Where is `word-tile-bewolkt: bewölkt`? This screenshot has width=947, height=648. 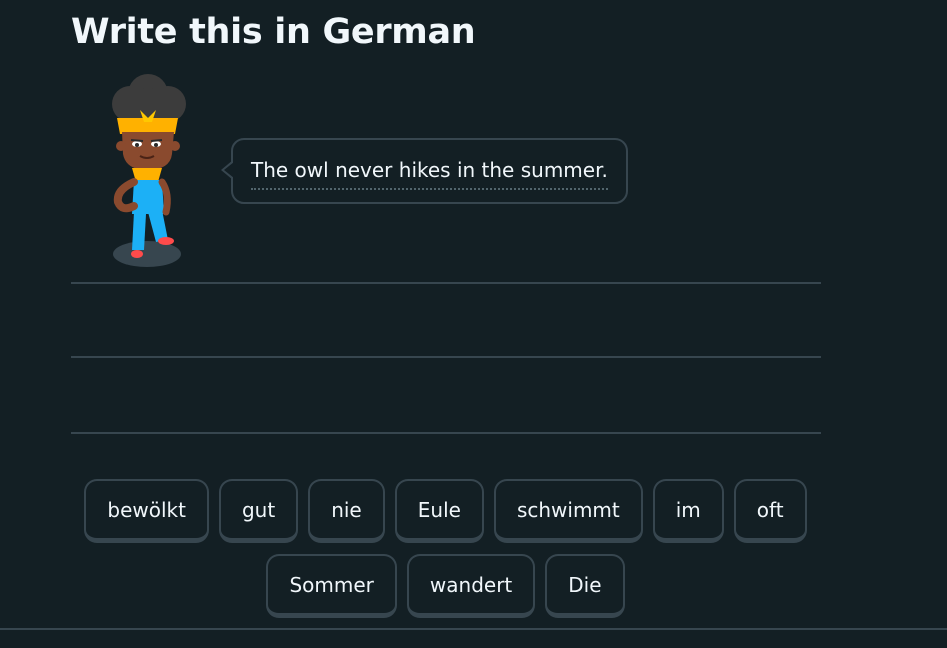 word-tile-bewolkt: bewölkt is located at coordinates (146, 511).